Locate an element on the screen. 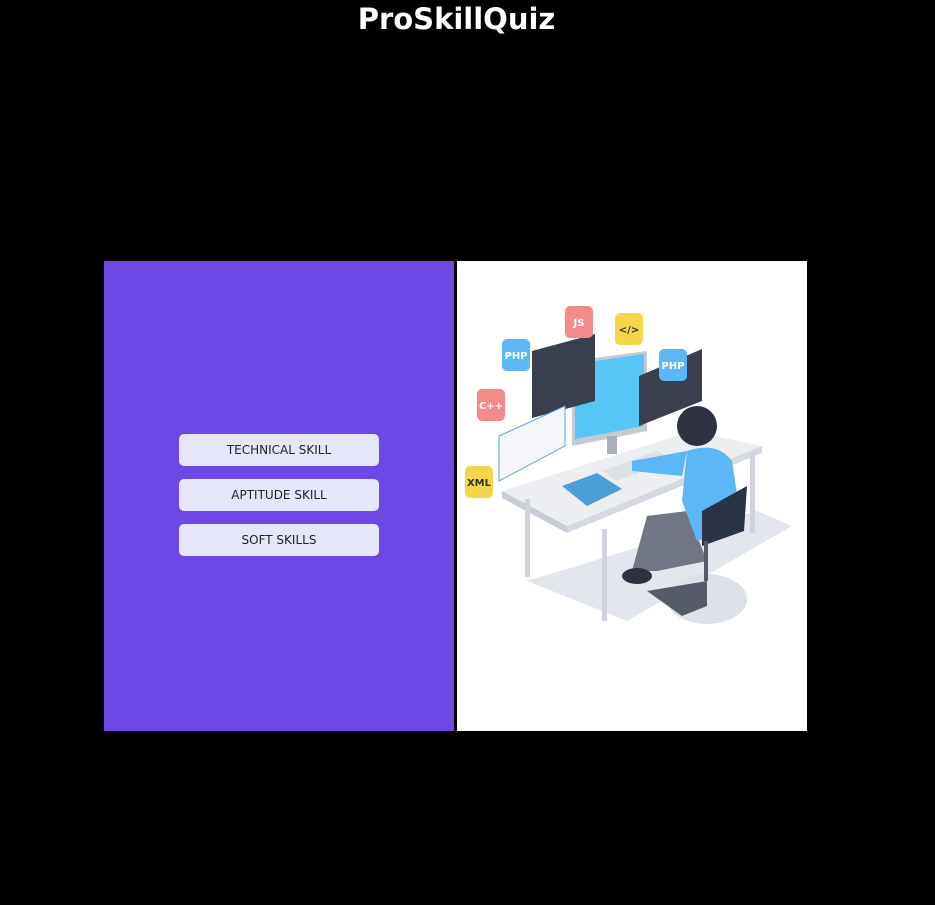 The width and height of the screenshot is (935, 905). xml-tag-label: XML is located at coordinates (479, 483).